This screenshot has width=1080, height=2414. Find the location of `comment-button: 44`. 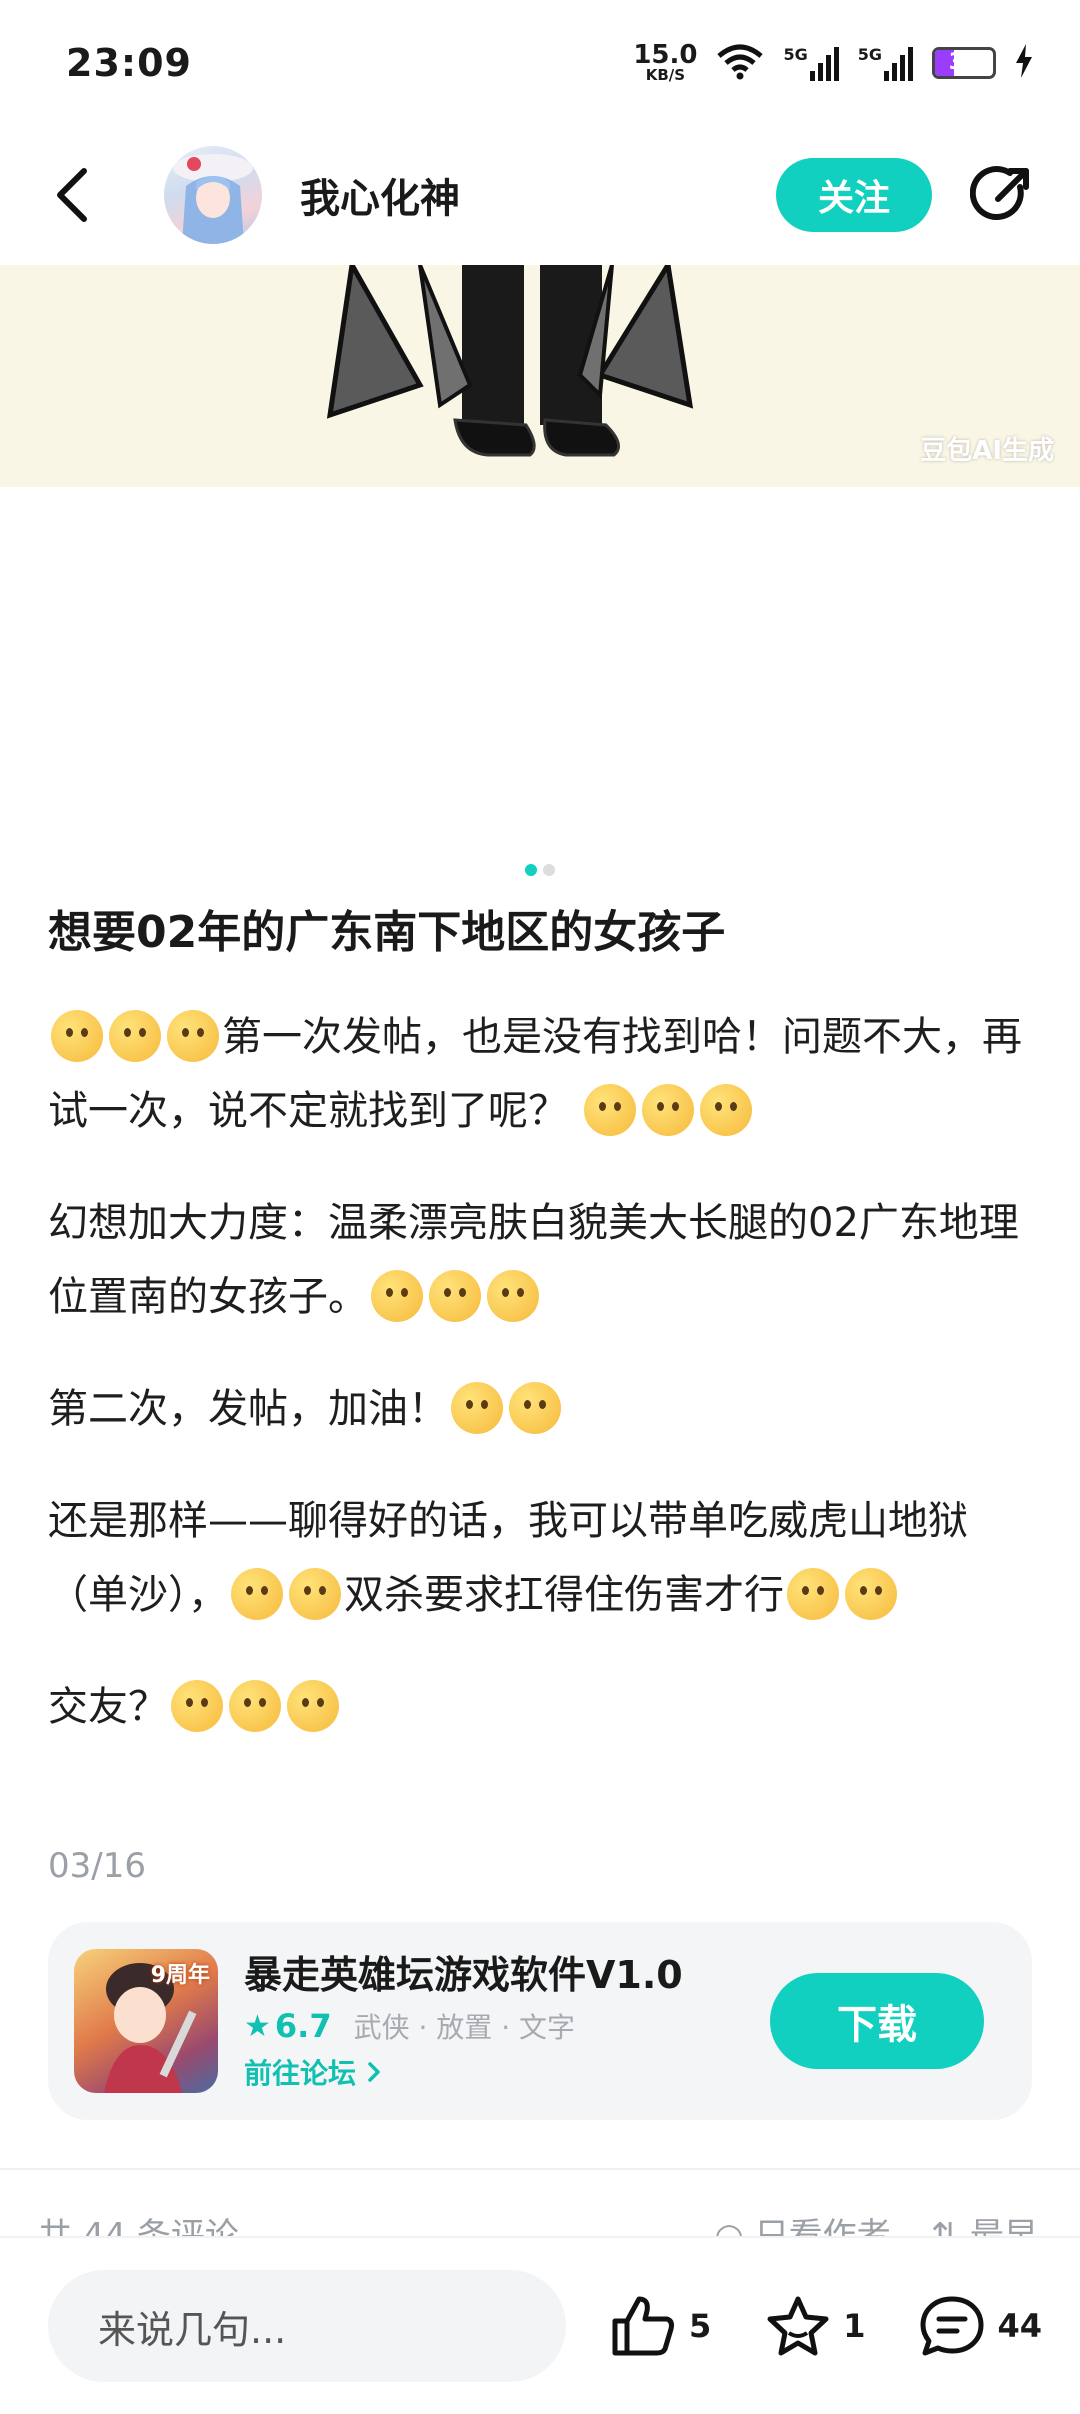

comment-button: 44 is located at coordinates (980, 2326).